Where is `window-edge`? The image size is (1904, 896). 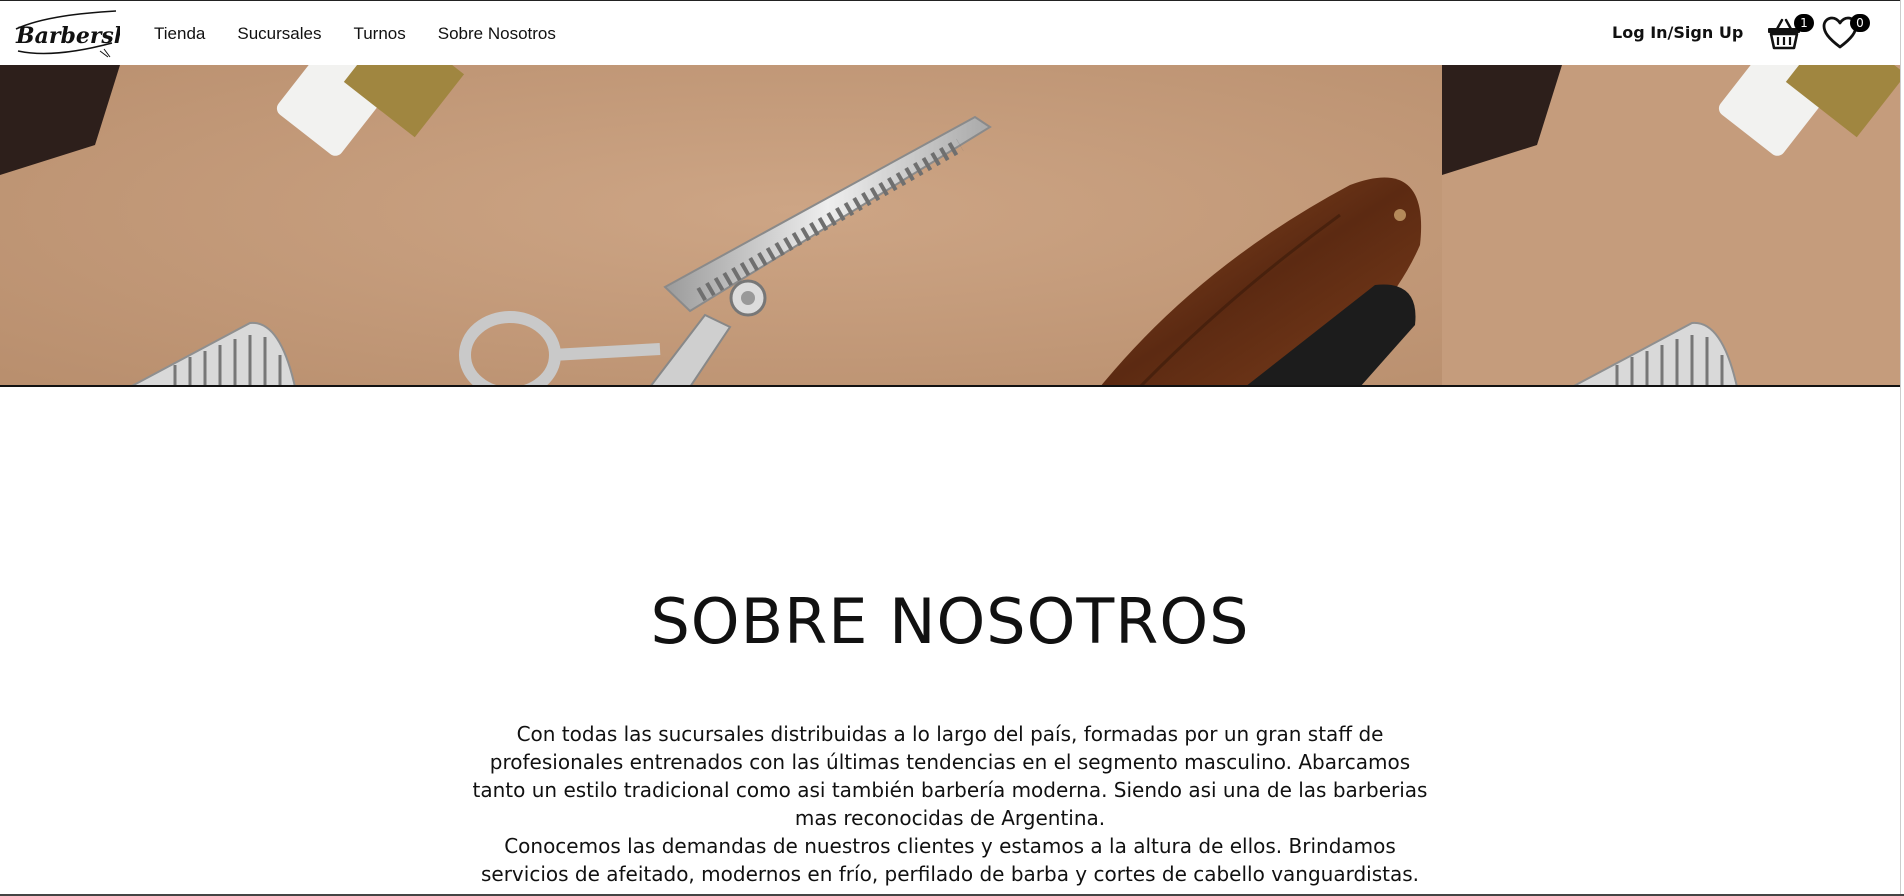
window-edge is located at coordinates (1902, 448).